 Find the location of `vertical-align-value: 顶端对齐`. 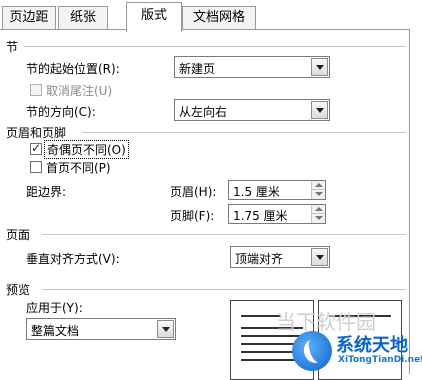

vertical-align-value: 顶端对齐 is located at coordinates (259, 259).